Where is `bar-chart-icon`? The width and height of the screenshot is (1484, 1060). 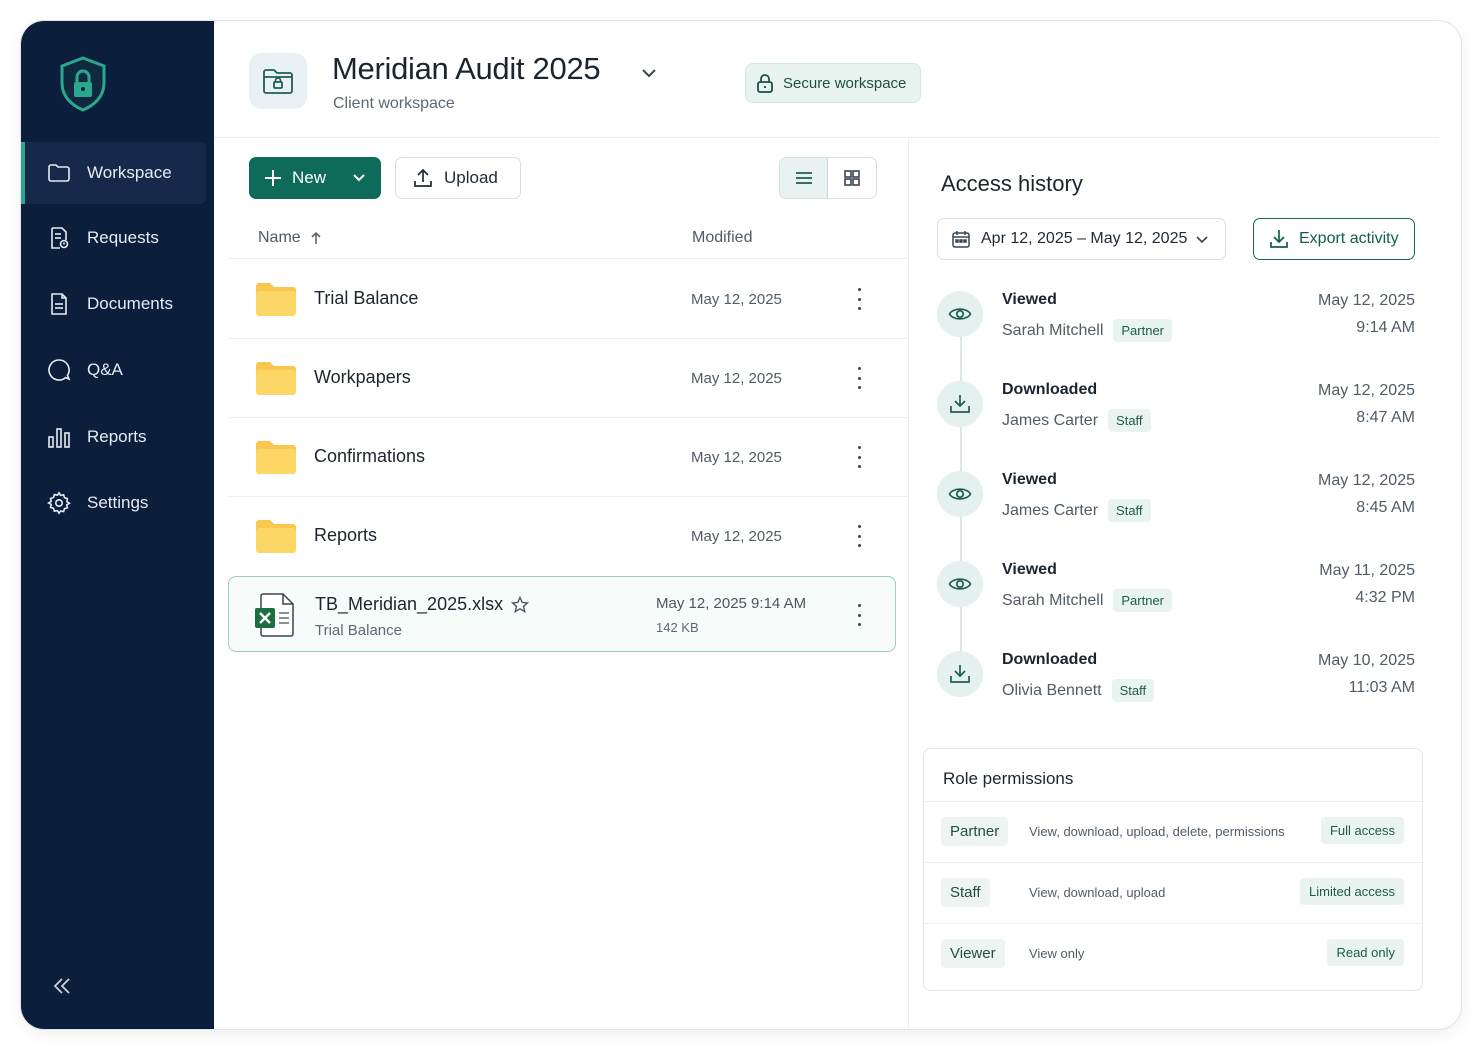 bar-chart-icon is located at coordinates (59, 438).